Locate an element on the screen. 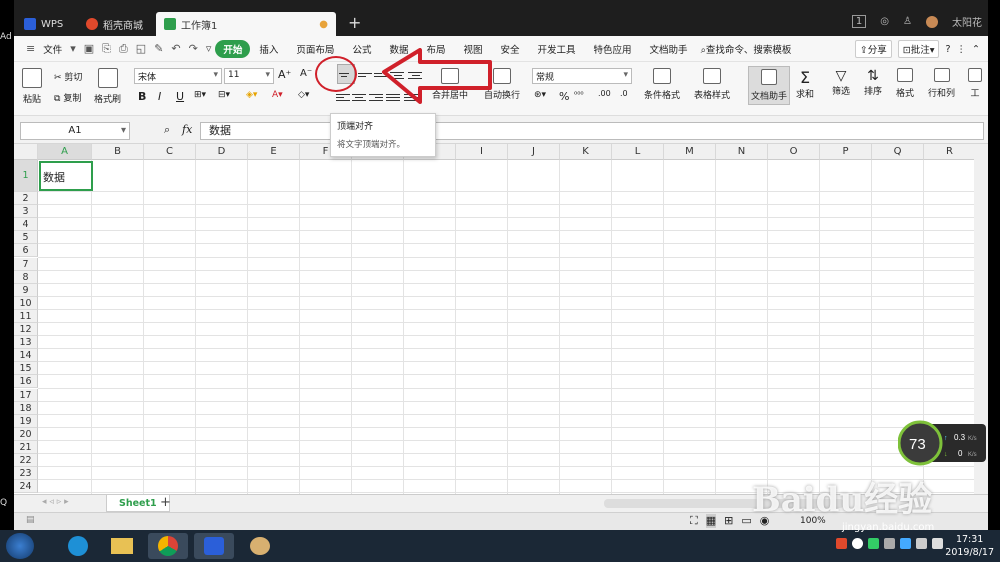  save-icon: ▣ is located at coordinates (89, 48).